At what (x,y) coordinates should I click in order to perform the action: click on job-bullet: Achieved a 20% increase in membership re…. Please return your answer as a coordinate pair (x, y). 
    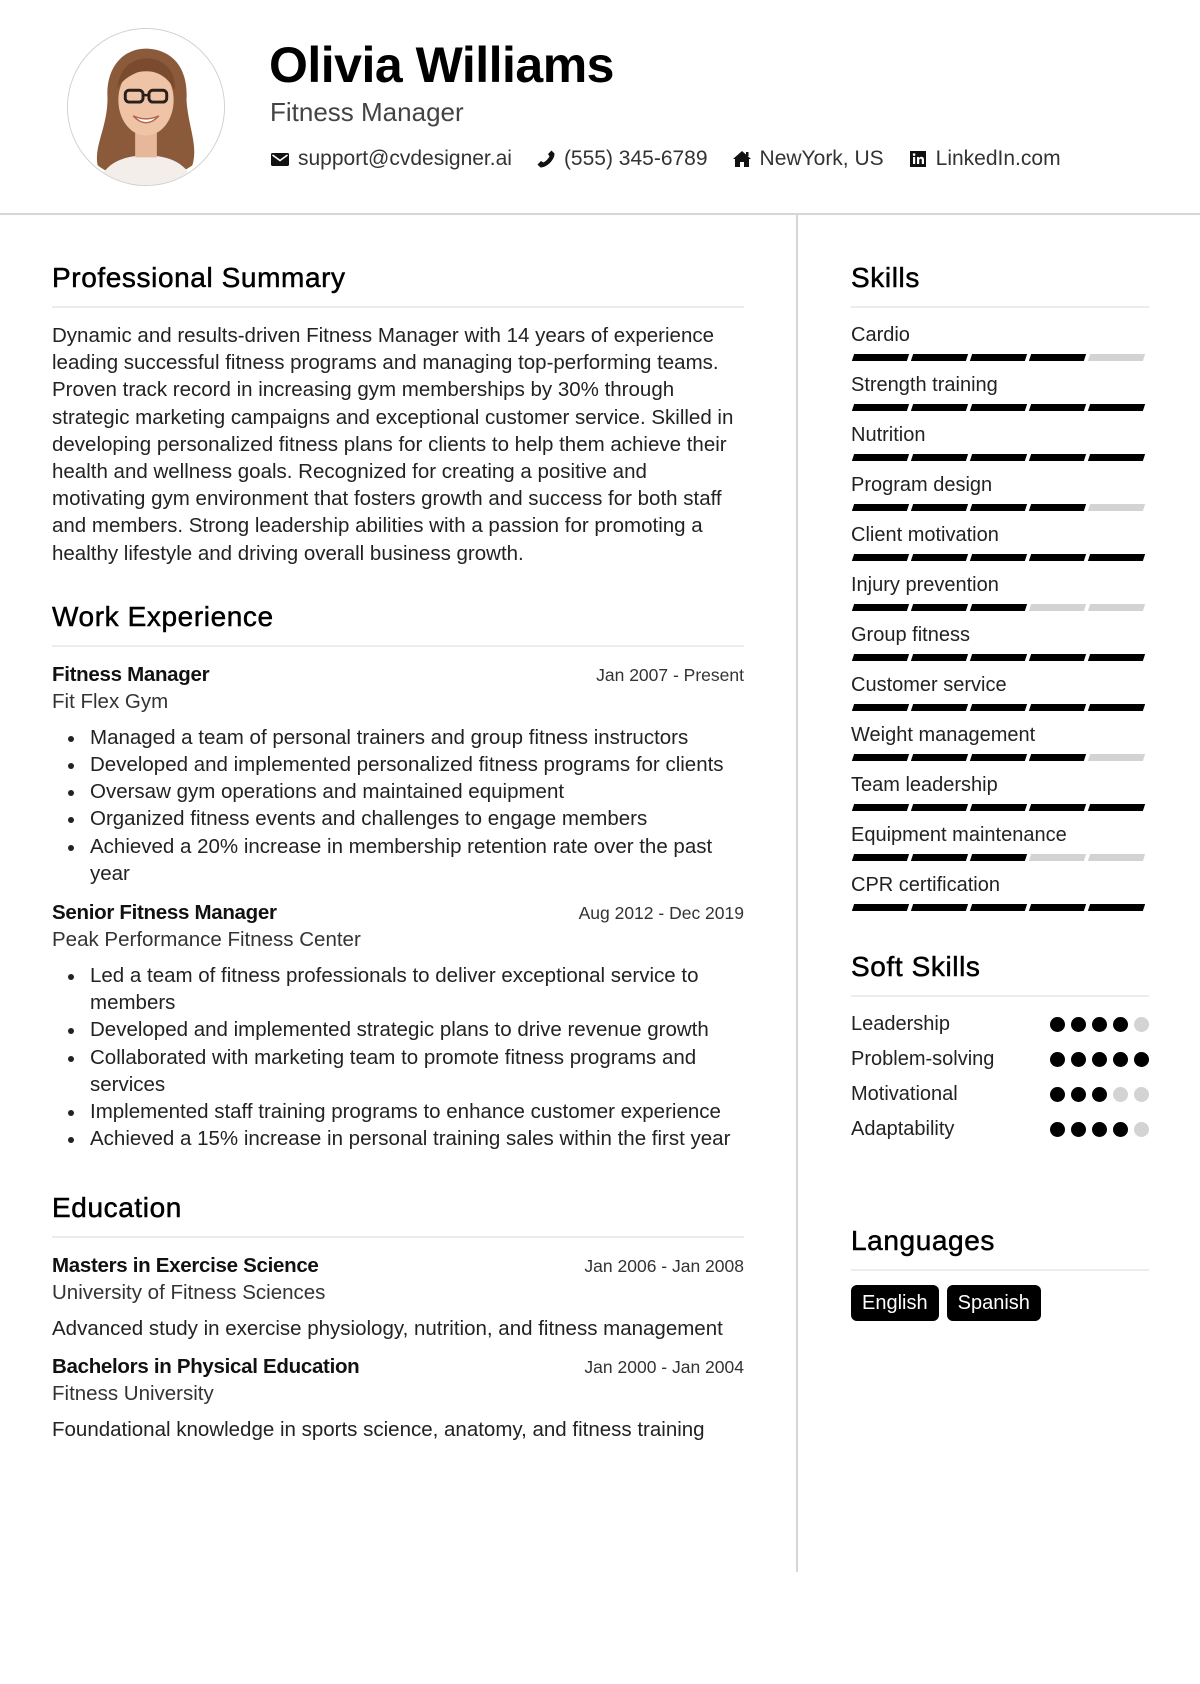
    Looking at the image, I should click on (398, 860).